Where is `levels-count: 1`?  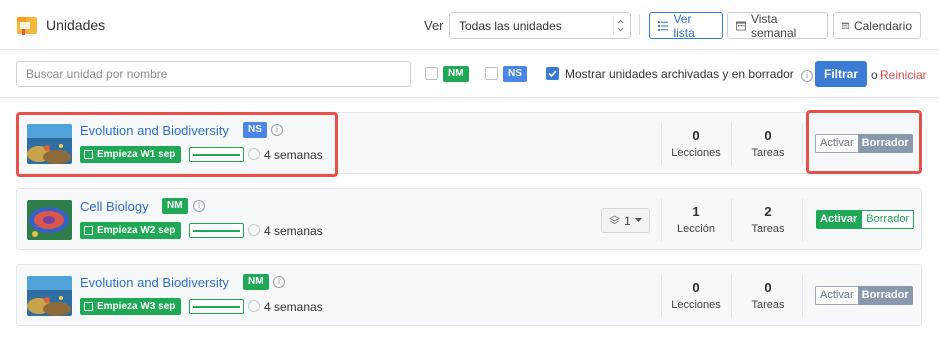
levels-count: 1 is located at coordinates (627, 220).